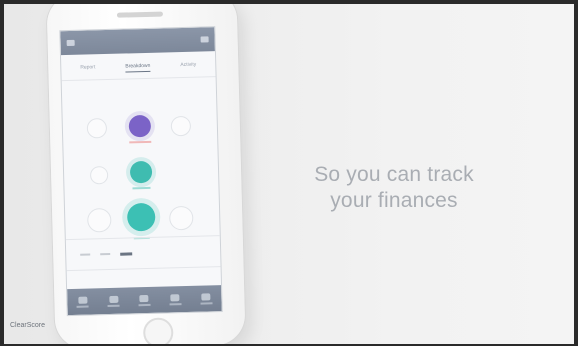 The height and width of the screenshot is (346, 578). I want to click on app-tabbar, so click(144, 300).